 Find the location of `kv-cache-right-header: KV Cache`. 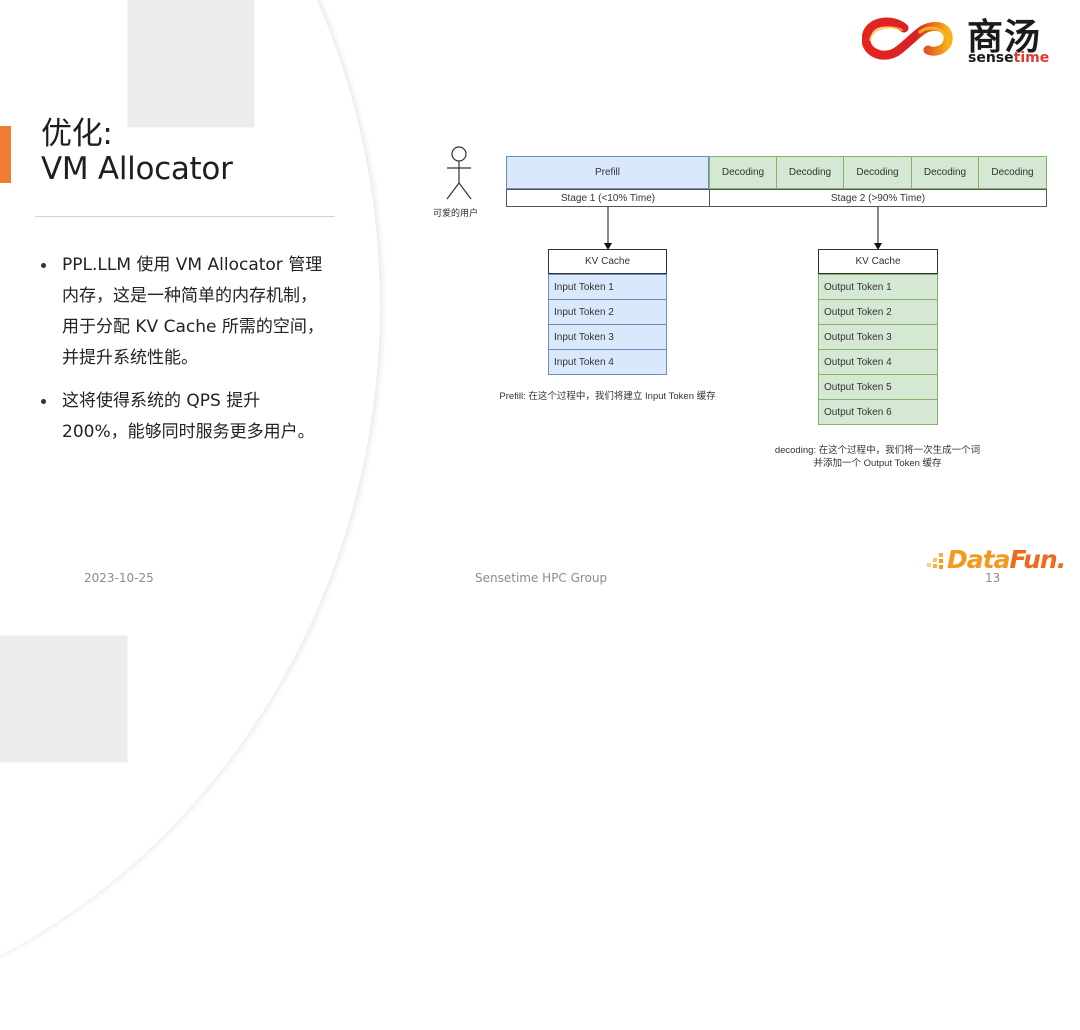

kv-cache-right-header: KV Cache is located at coordinates (878, 261).